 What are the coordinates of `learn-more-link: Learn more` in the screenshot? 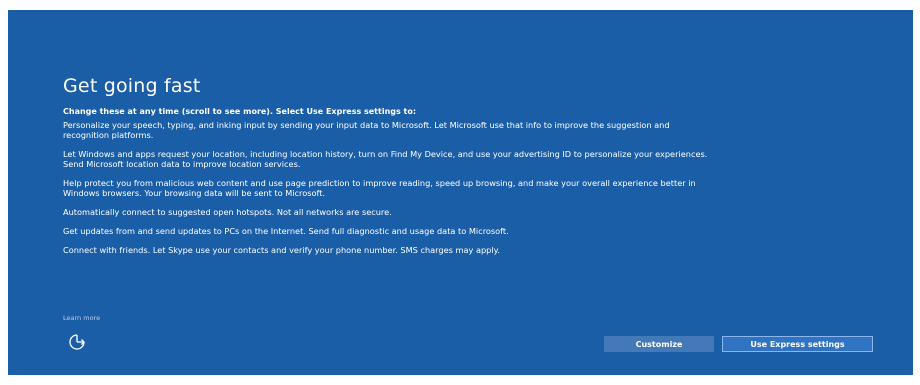 It's located at (81, 318).